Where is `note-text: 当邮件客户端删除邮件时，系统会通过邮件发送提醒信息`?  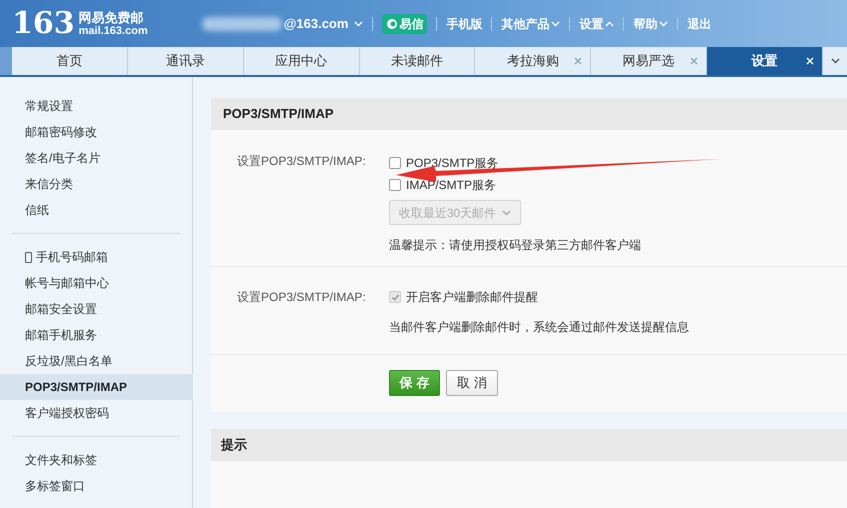 note-text: 当邮件客户端删除邮件时，系统会通过邮件发送提醒信息 is located at coordinates (539, 327).